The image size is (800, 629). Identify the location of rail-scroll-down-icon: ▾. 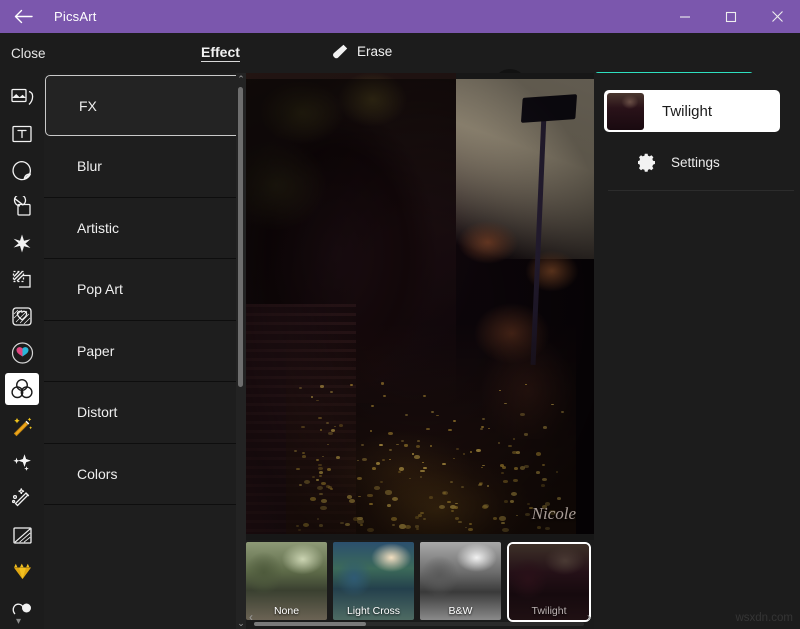
(18, 621).